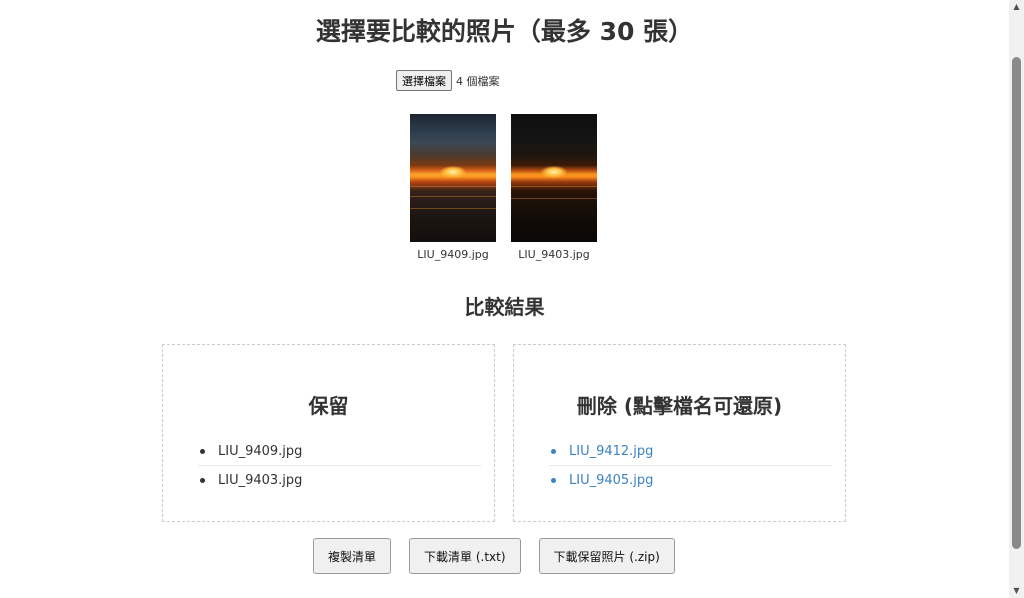 The image size is (1024, 598). I want to click on keep-filename: LIU_9409.jpg, so click(260, 451).